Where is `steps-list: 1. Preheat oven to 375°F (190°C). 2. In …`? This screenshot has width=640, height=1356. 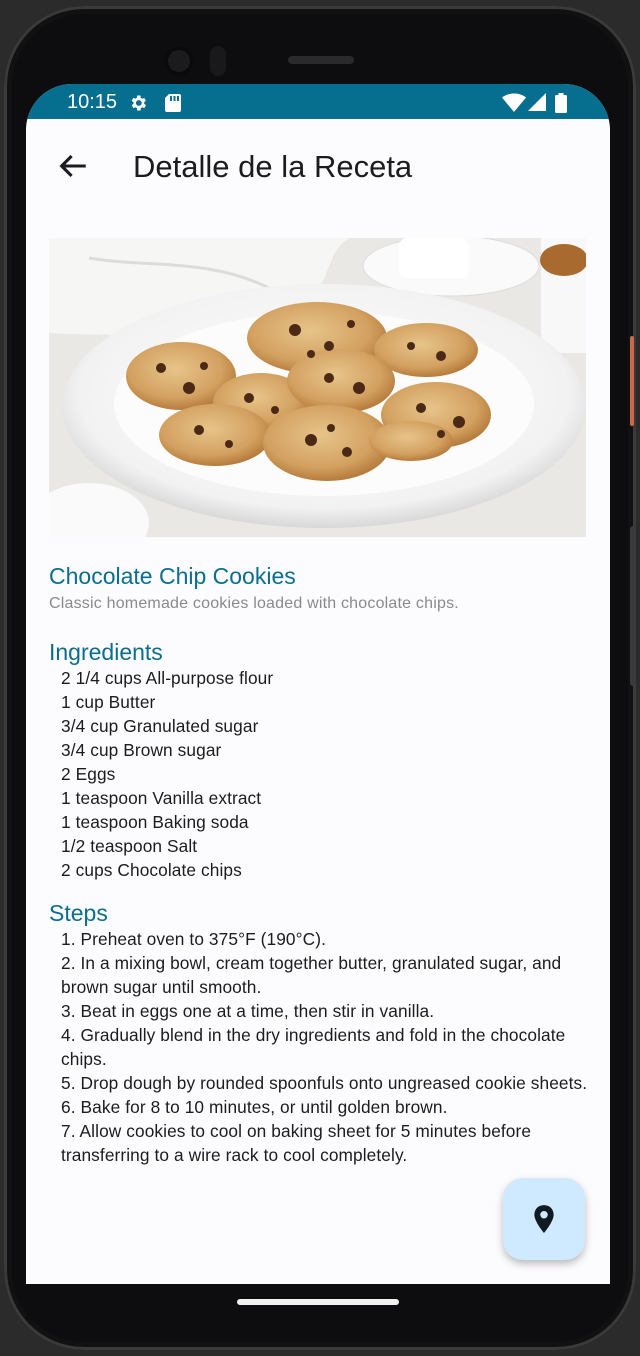 steps-list: 1. Preheat oven to 375°F (190°C). 2. In … is located at coordinates (319, 1047).